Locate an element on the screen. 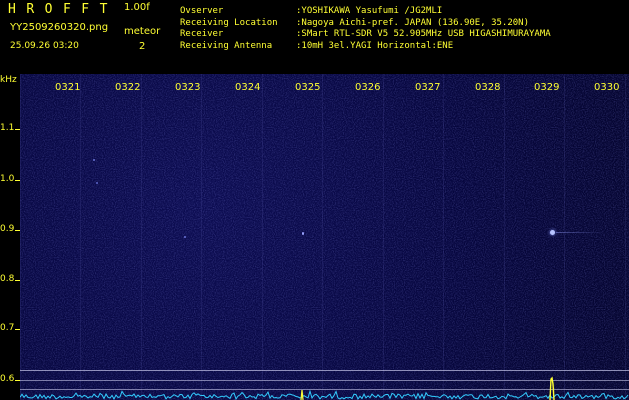 Image resolution: width=629 pixels, height=400 pixels. app-brand: HROFFT is located at coordinates (63, 9).